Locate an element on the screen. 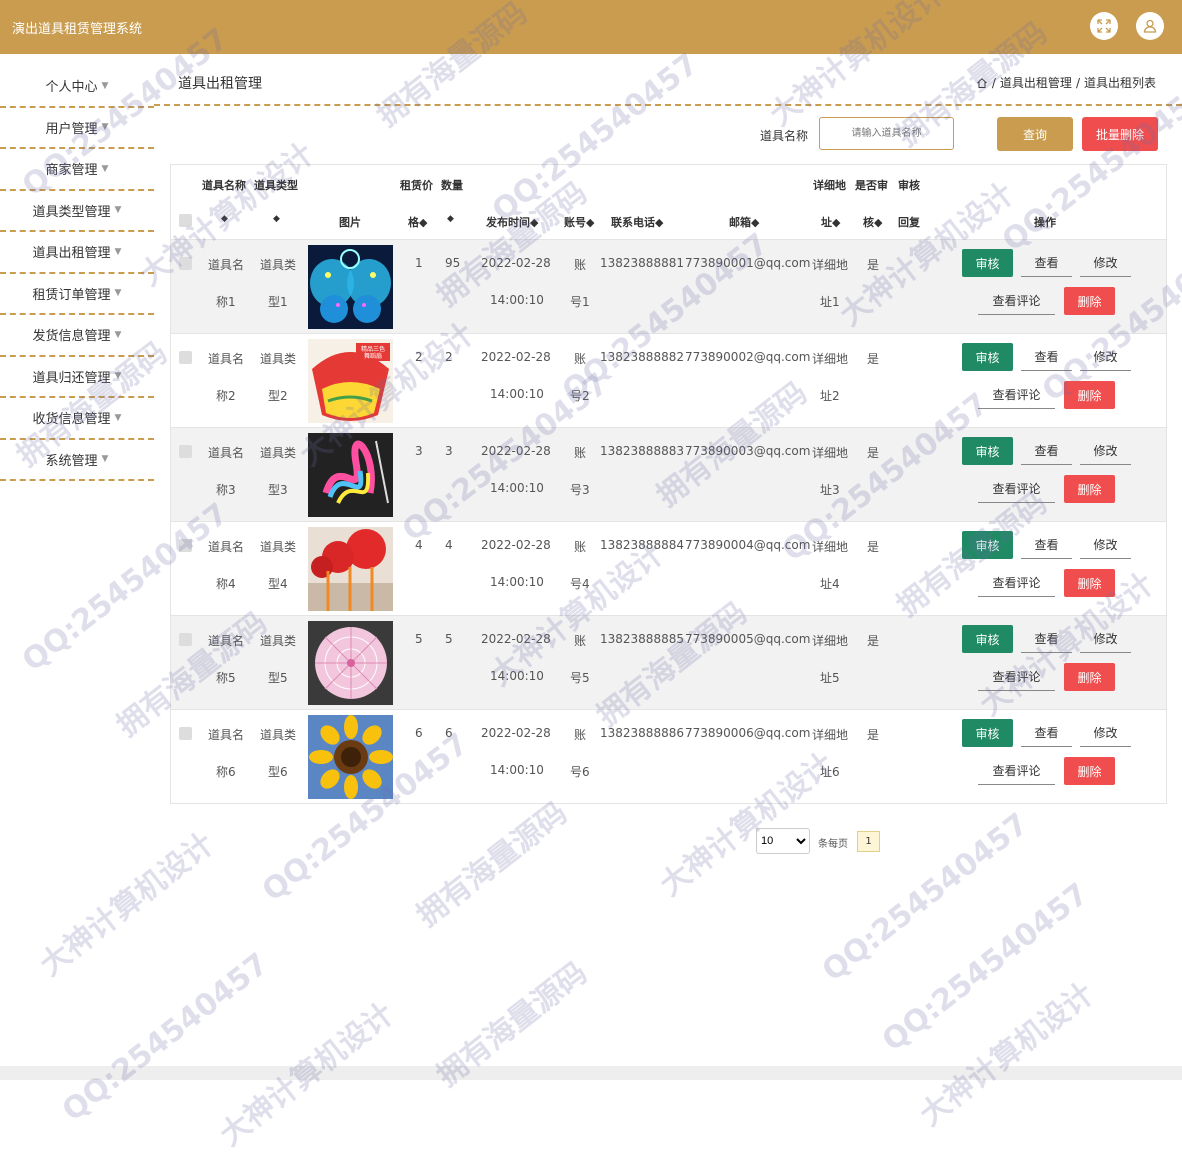  cell-qty: 5 is located at coordinates (449, 639).